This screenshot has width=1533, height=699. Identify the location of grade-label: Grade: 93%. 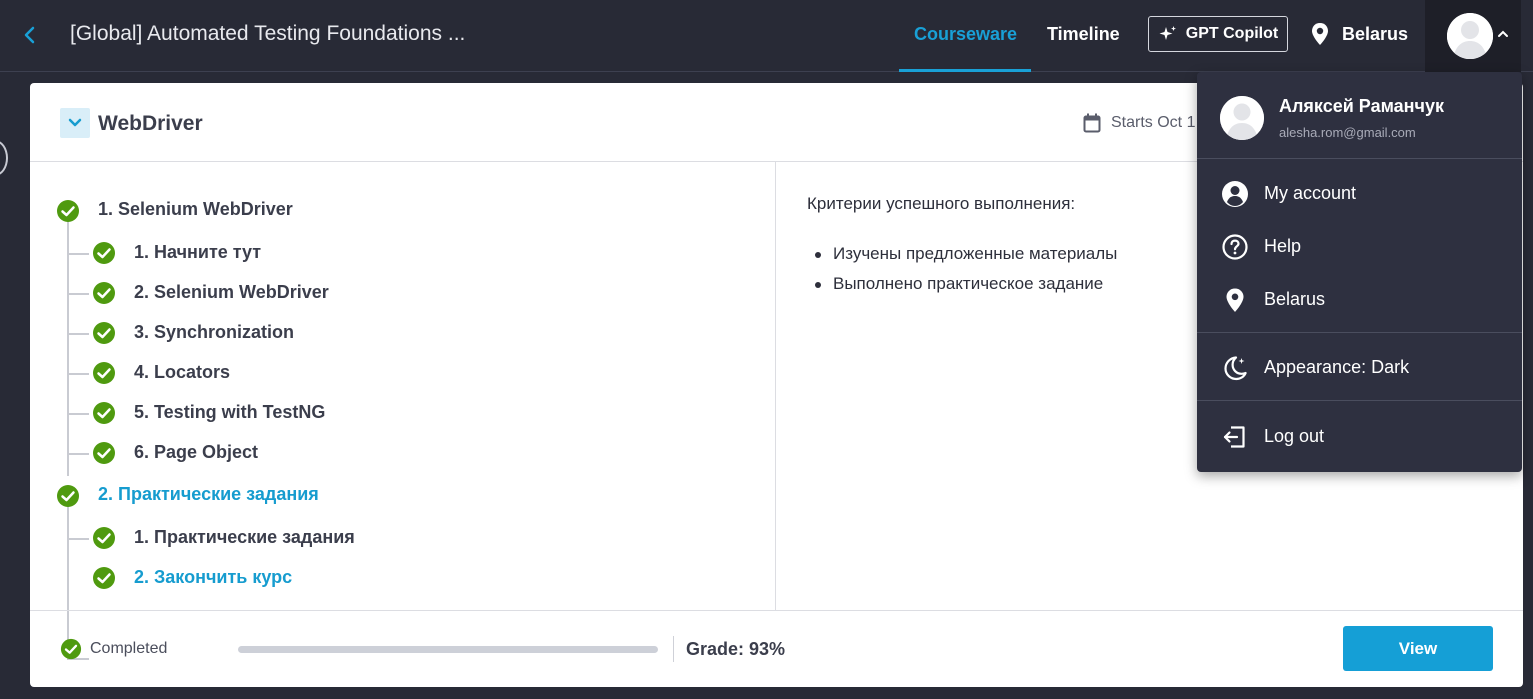
(736, 649).